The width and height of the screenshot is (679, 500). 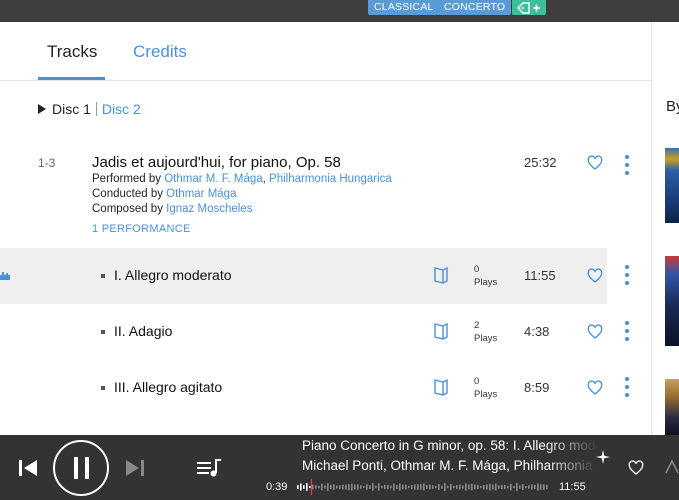 What do you see at coordinates (314, 276) in the screenshot?
I see `track-row: I. Allegro moderato 0 Plays 11:55` at bounding box center [314, 276].